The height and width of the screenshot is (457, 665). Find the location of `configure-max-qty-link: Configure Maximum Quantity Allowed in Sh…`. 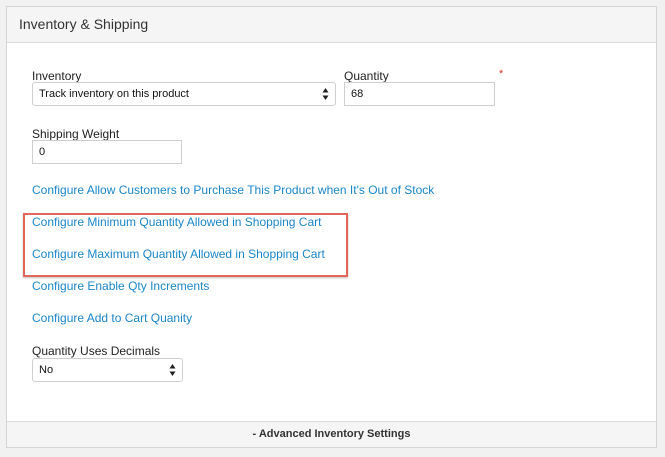

configure-max-qty-link: Configure Maximum Quantity Allowed in Sh… is located at coordinates (178, 254).